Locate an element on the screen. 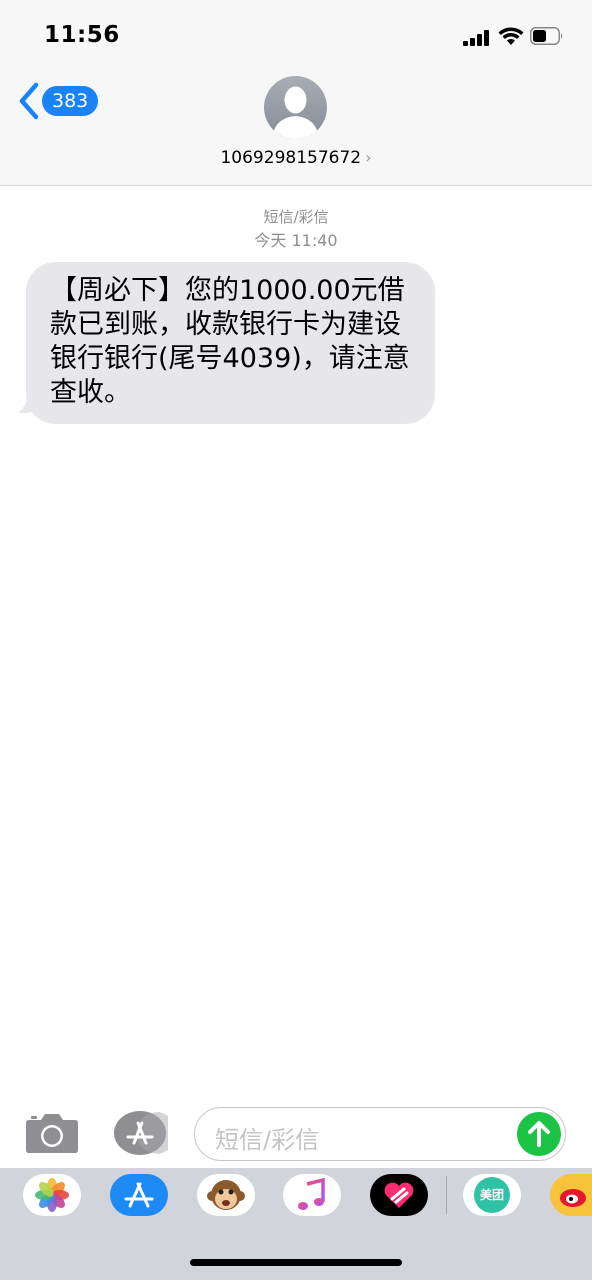 Image resolution: width=592 pixels, height=1280 pixels. digital-touch-app-button is located at coordinates (399, 1195).